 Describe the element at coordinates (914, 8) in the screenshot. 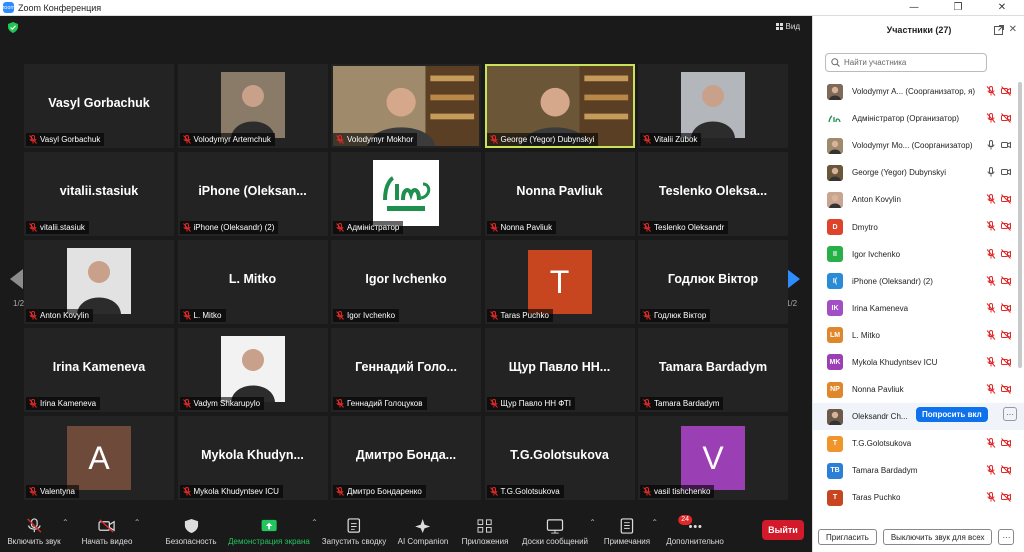

I see `minimize-icon: —` at that location.